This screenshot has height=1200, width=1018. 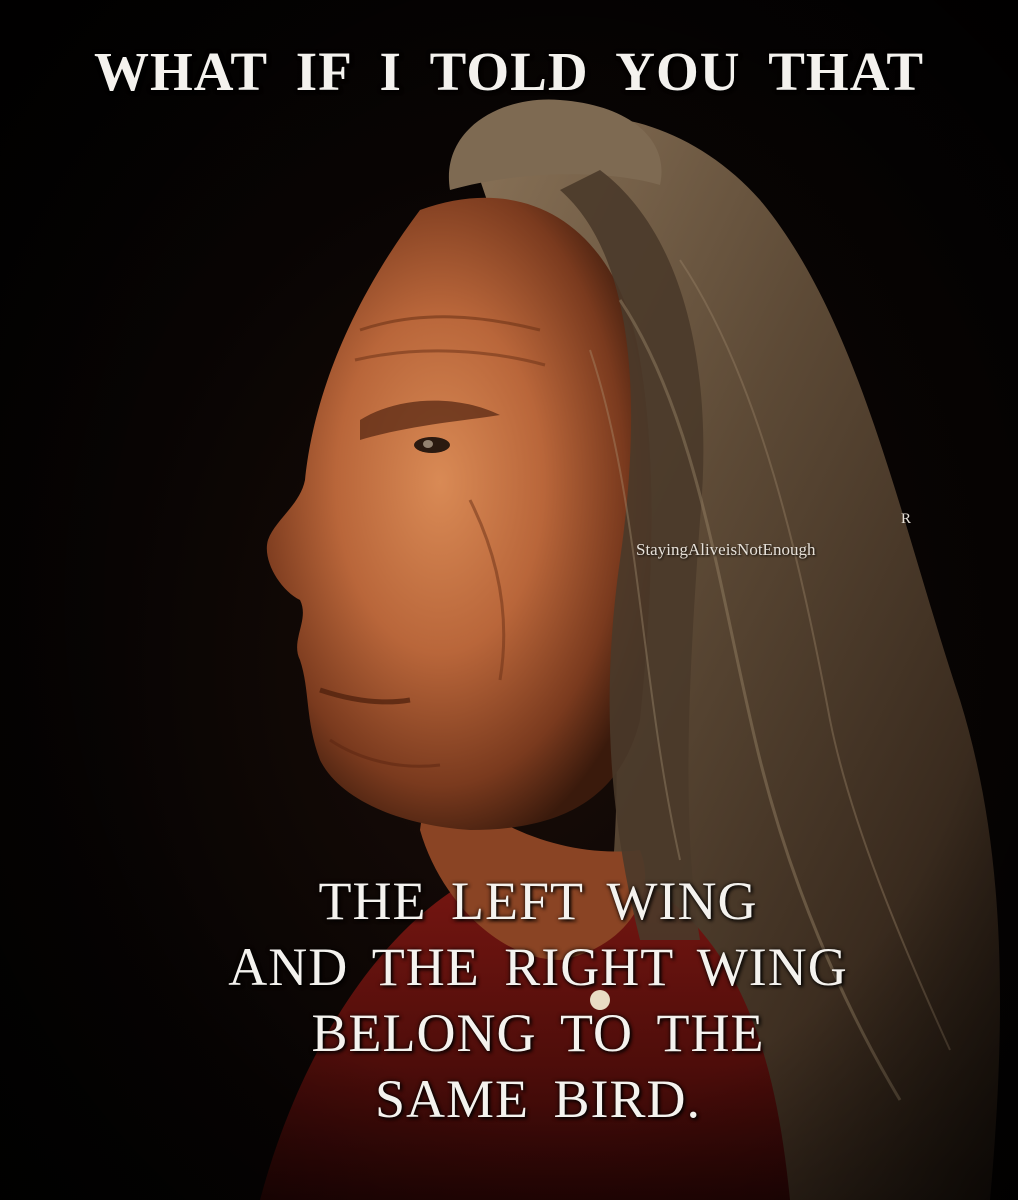 What do you see at coordinates (538, 1099) in the screenshot?
I see `caption-bottom-line-4: SAME BIRD.` at bounding box center [538, 1099].